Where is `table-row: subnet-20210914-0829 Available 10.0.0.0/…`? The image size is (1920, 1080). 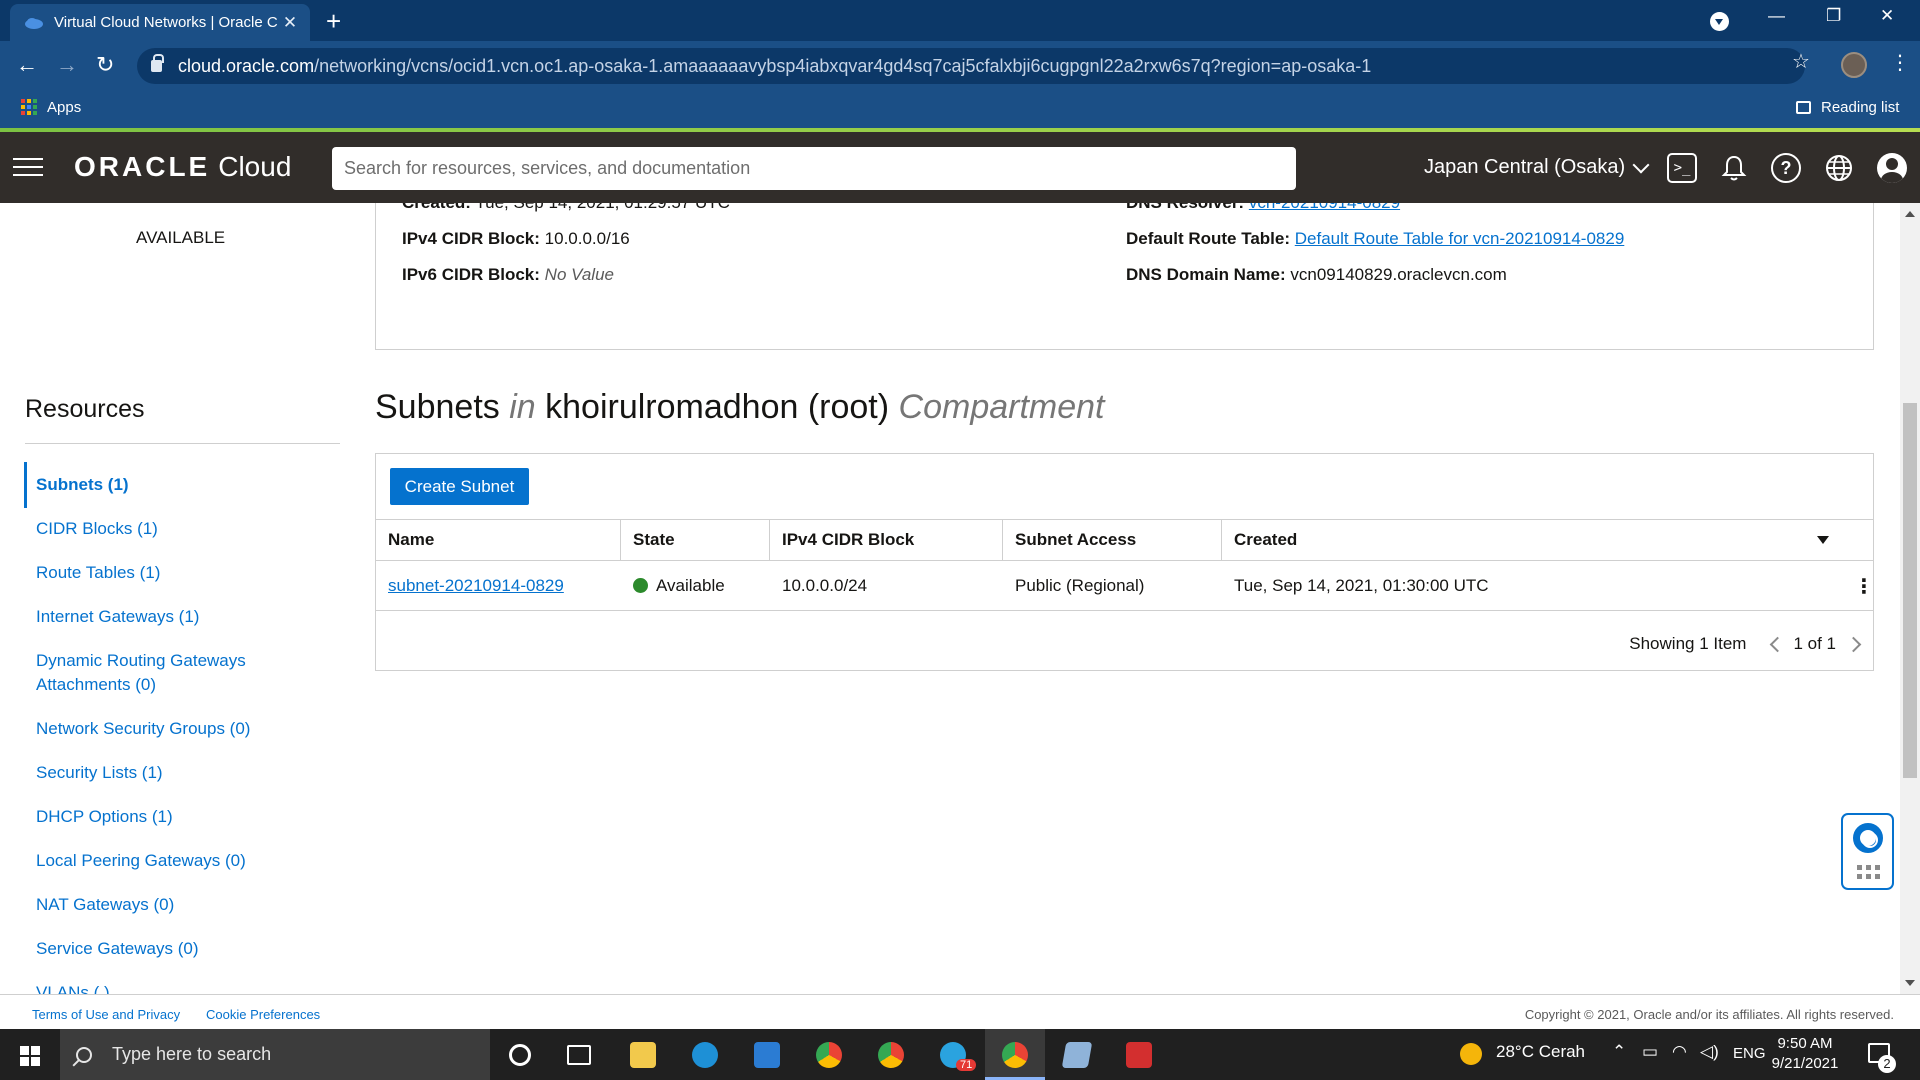 table-row: subnet-20210914-0829 Available 10.0.0.0/… is located at coordinates (1125, 586).